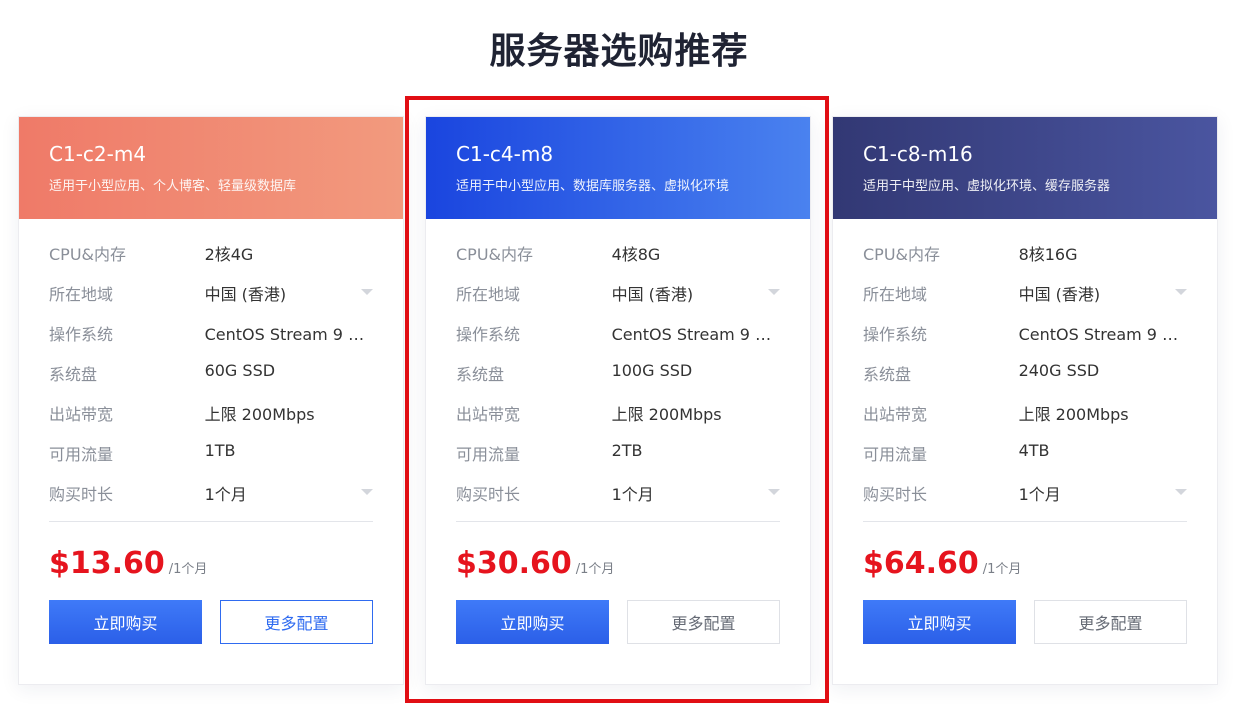 The image size is (1238, 712). Describe the element at coordinates (627, 450) in the screenshot. I see `spec-value: 2TB` at that location.